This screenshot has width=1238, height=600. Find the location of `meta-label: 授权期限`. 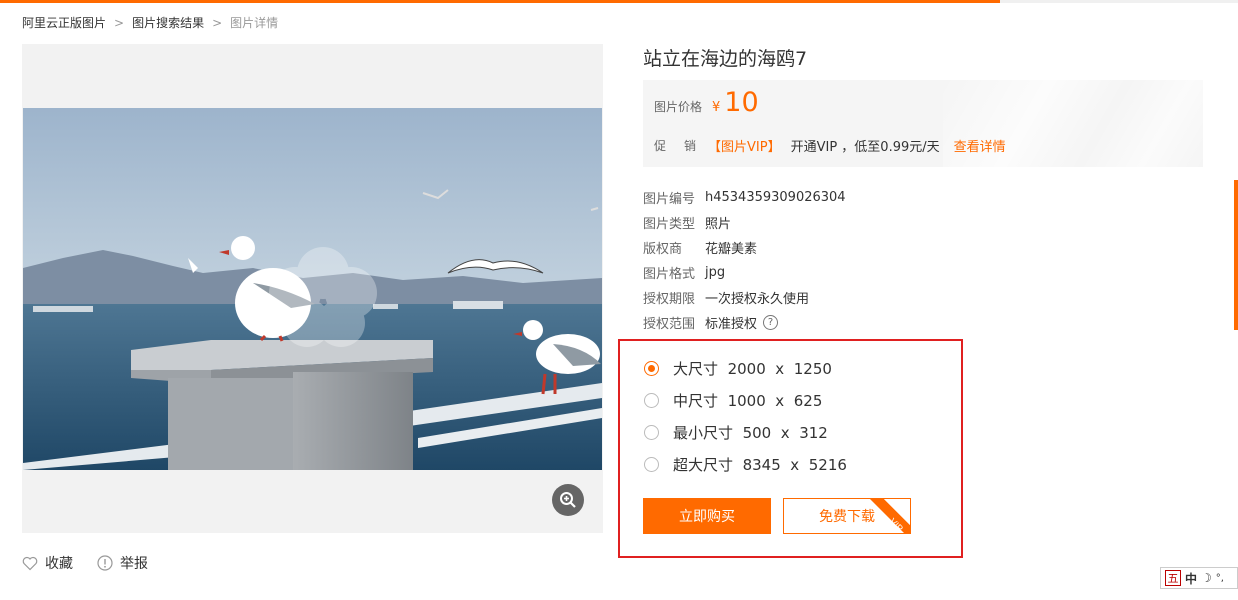

meta-label: 授权期限 is located at coordinates (669, 299).